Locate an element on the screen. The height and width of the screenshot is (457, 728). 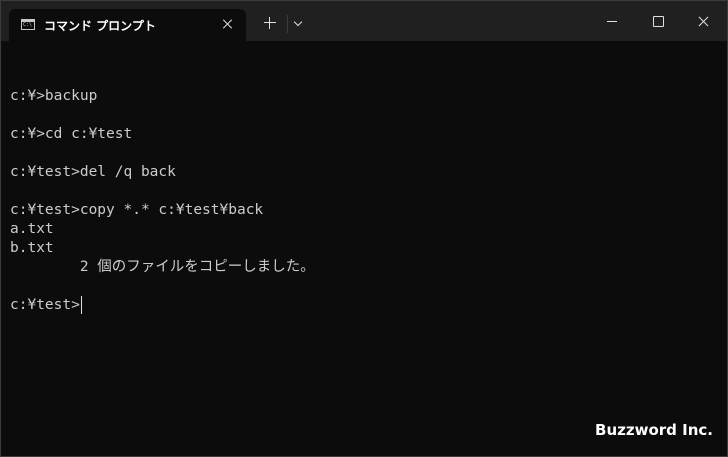
chevron-down-icon is located at coordinates (298, 23).